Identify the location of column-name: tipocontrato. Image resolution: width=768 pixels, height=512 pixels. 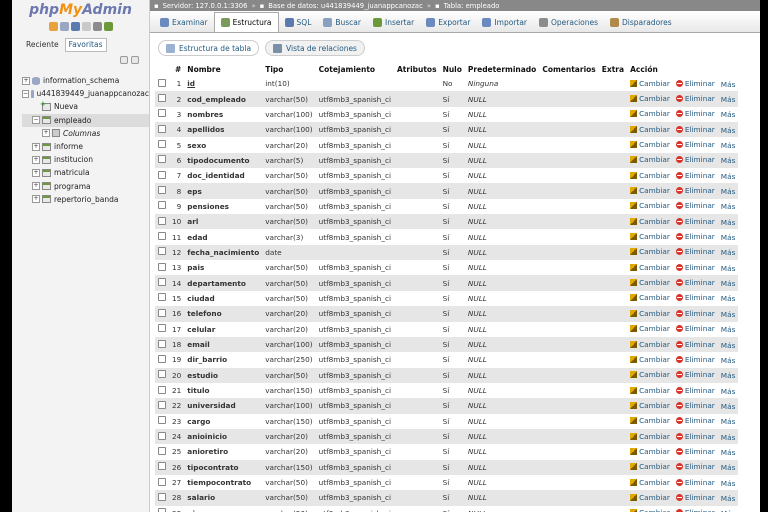
(223, 467).